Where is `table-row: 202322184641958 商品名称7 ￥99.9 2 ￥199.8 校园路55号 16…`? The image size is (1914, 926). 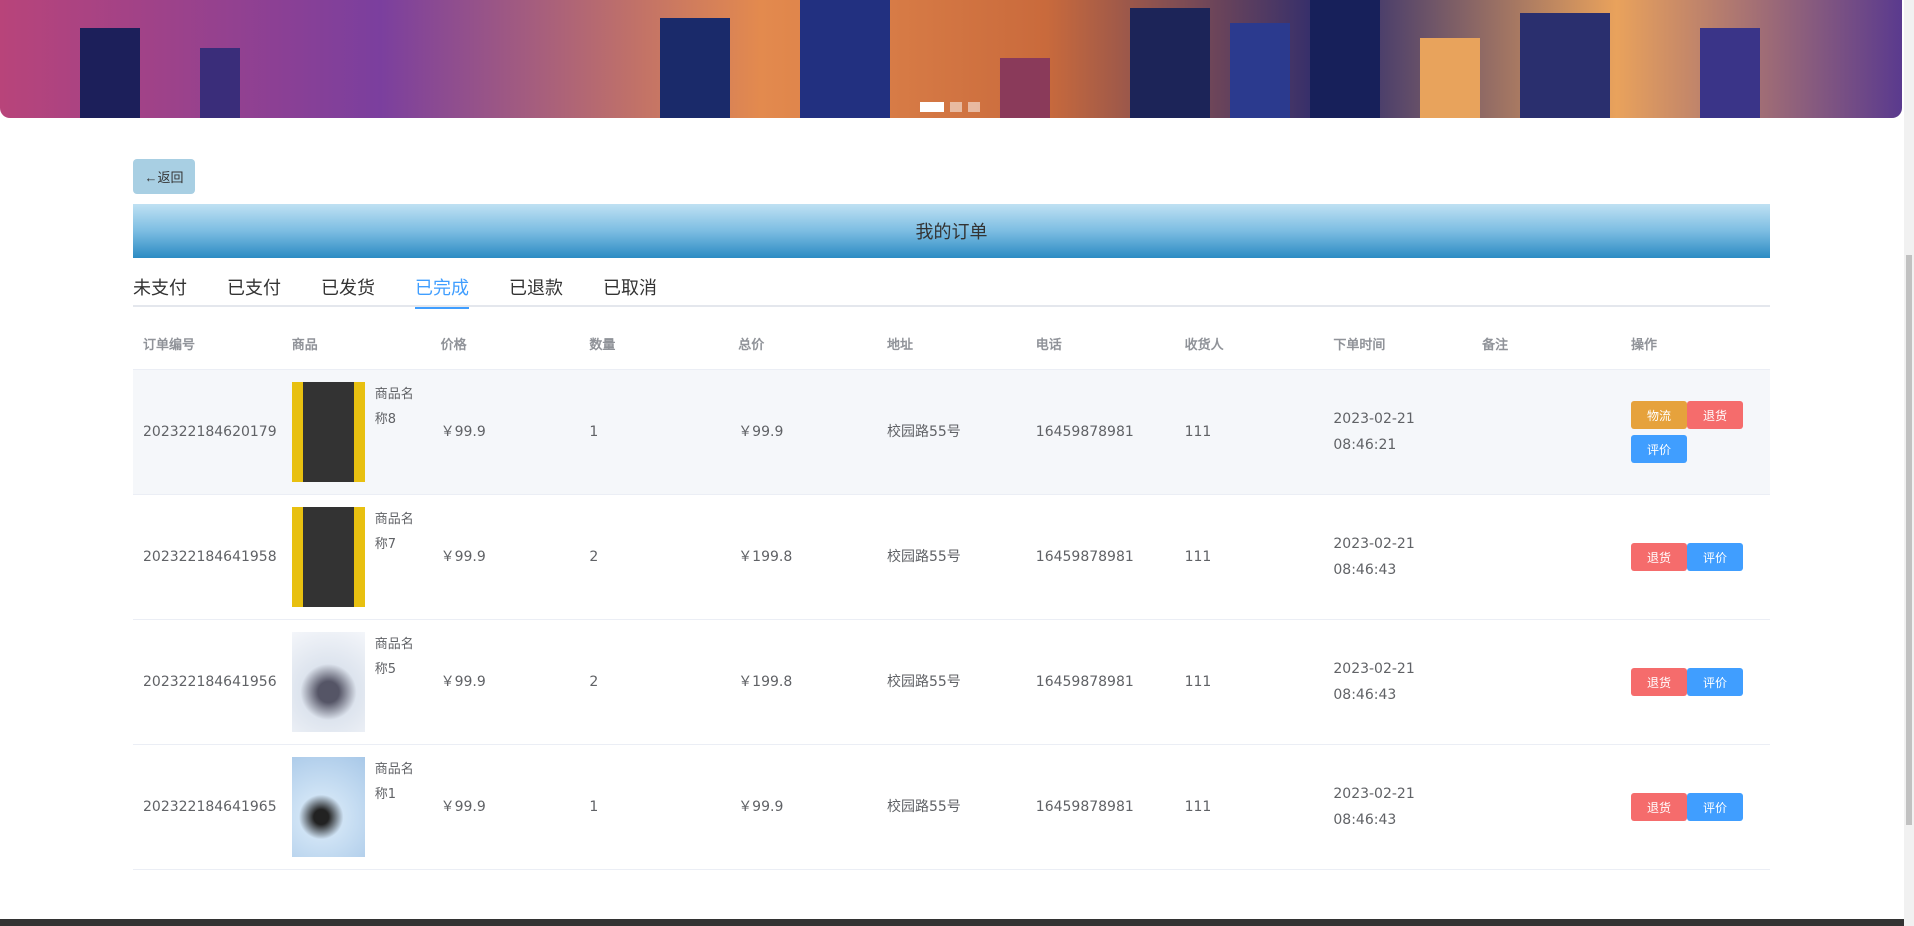
table-row: 202322184641958 商品名称7 ￥99.9 2 ￥199.8 校园路55号 16… is located at coordinates (951, 557).